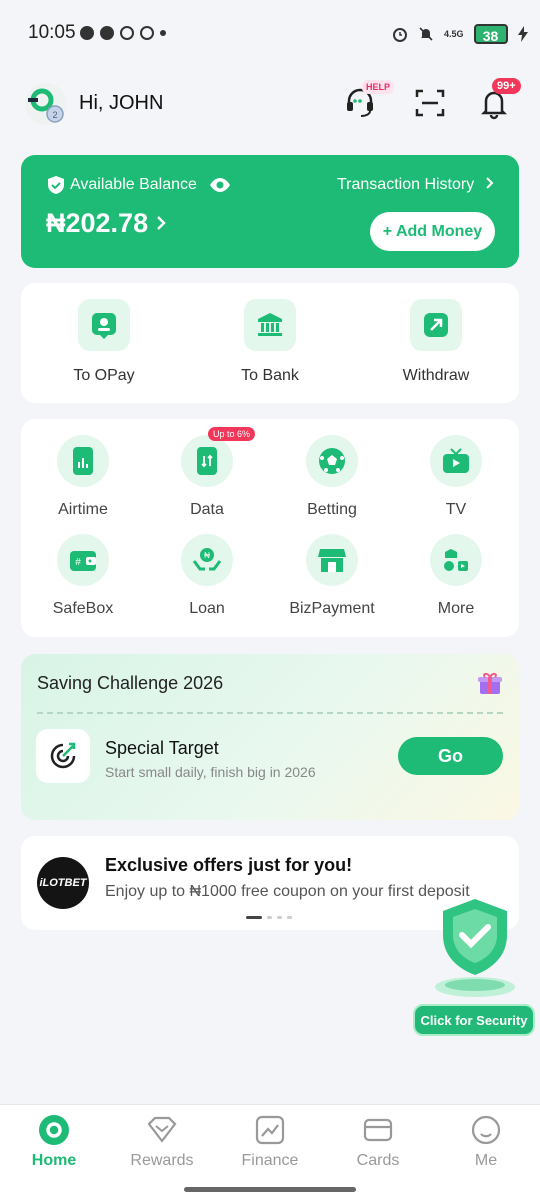  I want to click on scan-button, so click(430, 103).